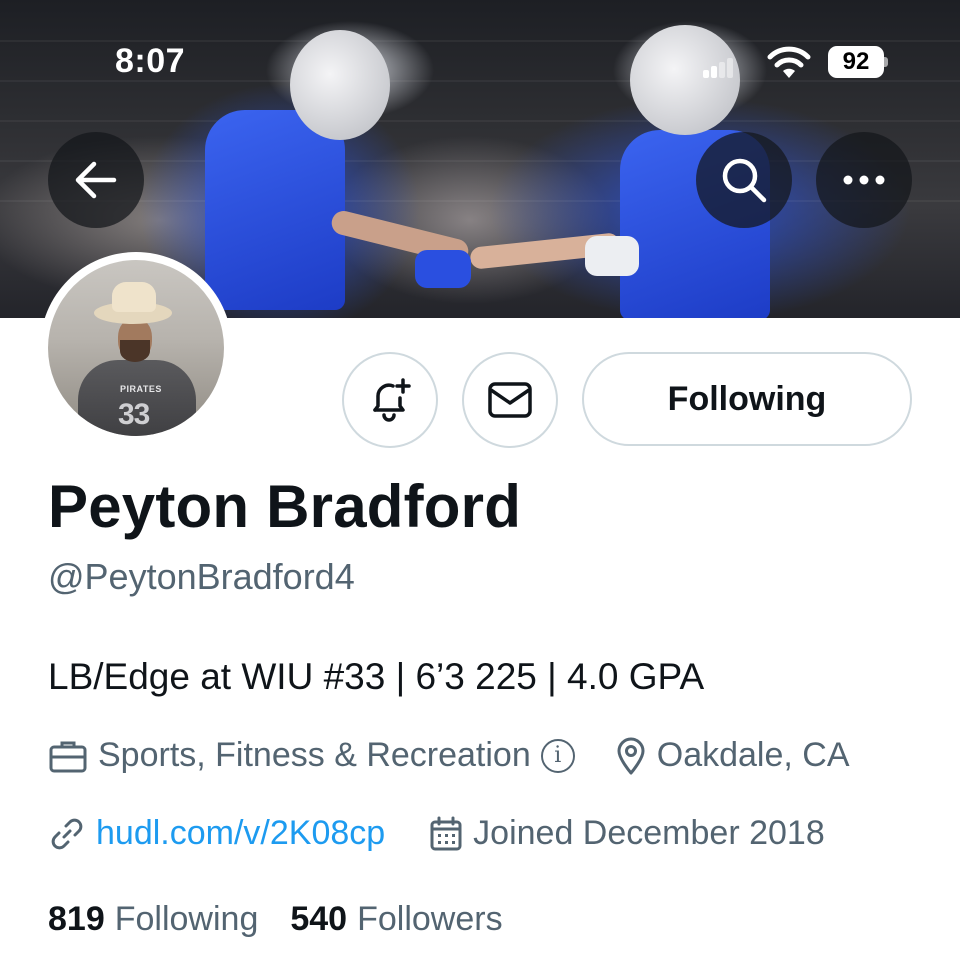 The image size is (960, 969). Describe the element at coordinates (631, 755) in the screenshot. I see `location-pin-icon` at that location.